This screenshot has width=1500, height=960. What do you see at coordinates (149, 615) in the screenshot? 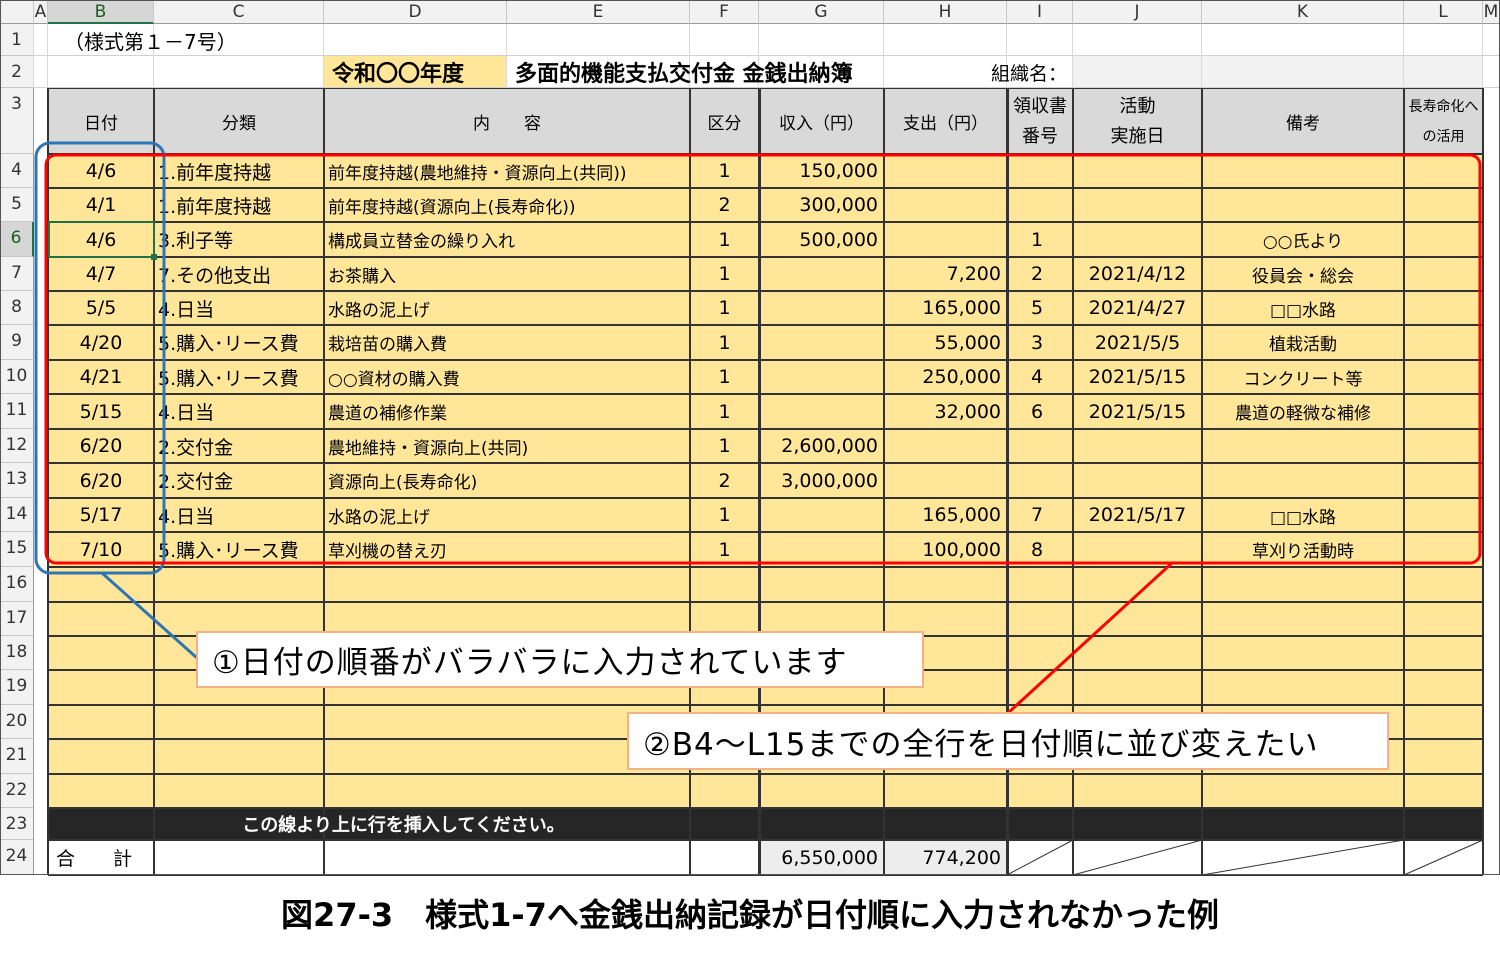
I see `callout-1-leader` at bounding box center [149, 615].